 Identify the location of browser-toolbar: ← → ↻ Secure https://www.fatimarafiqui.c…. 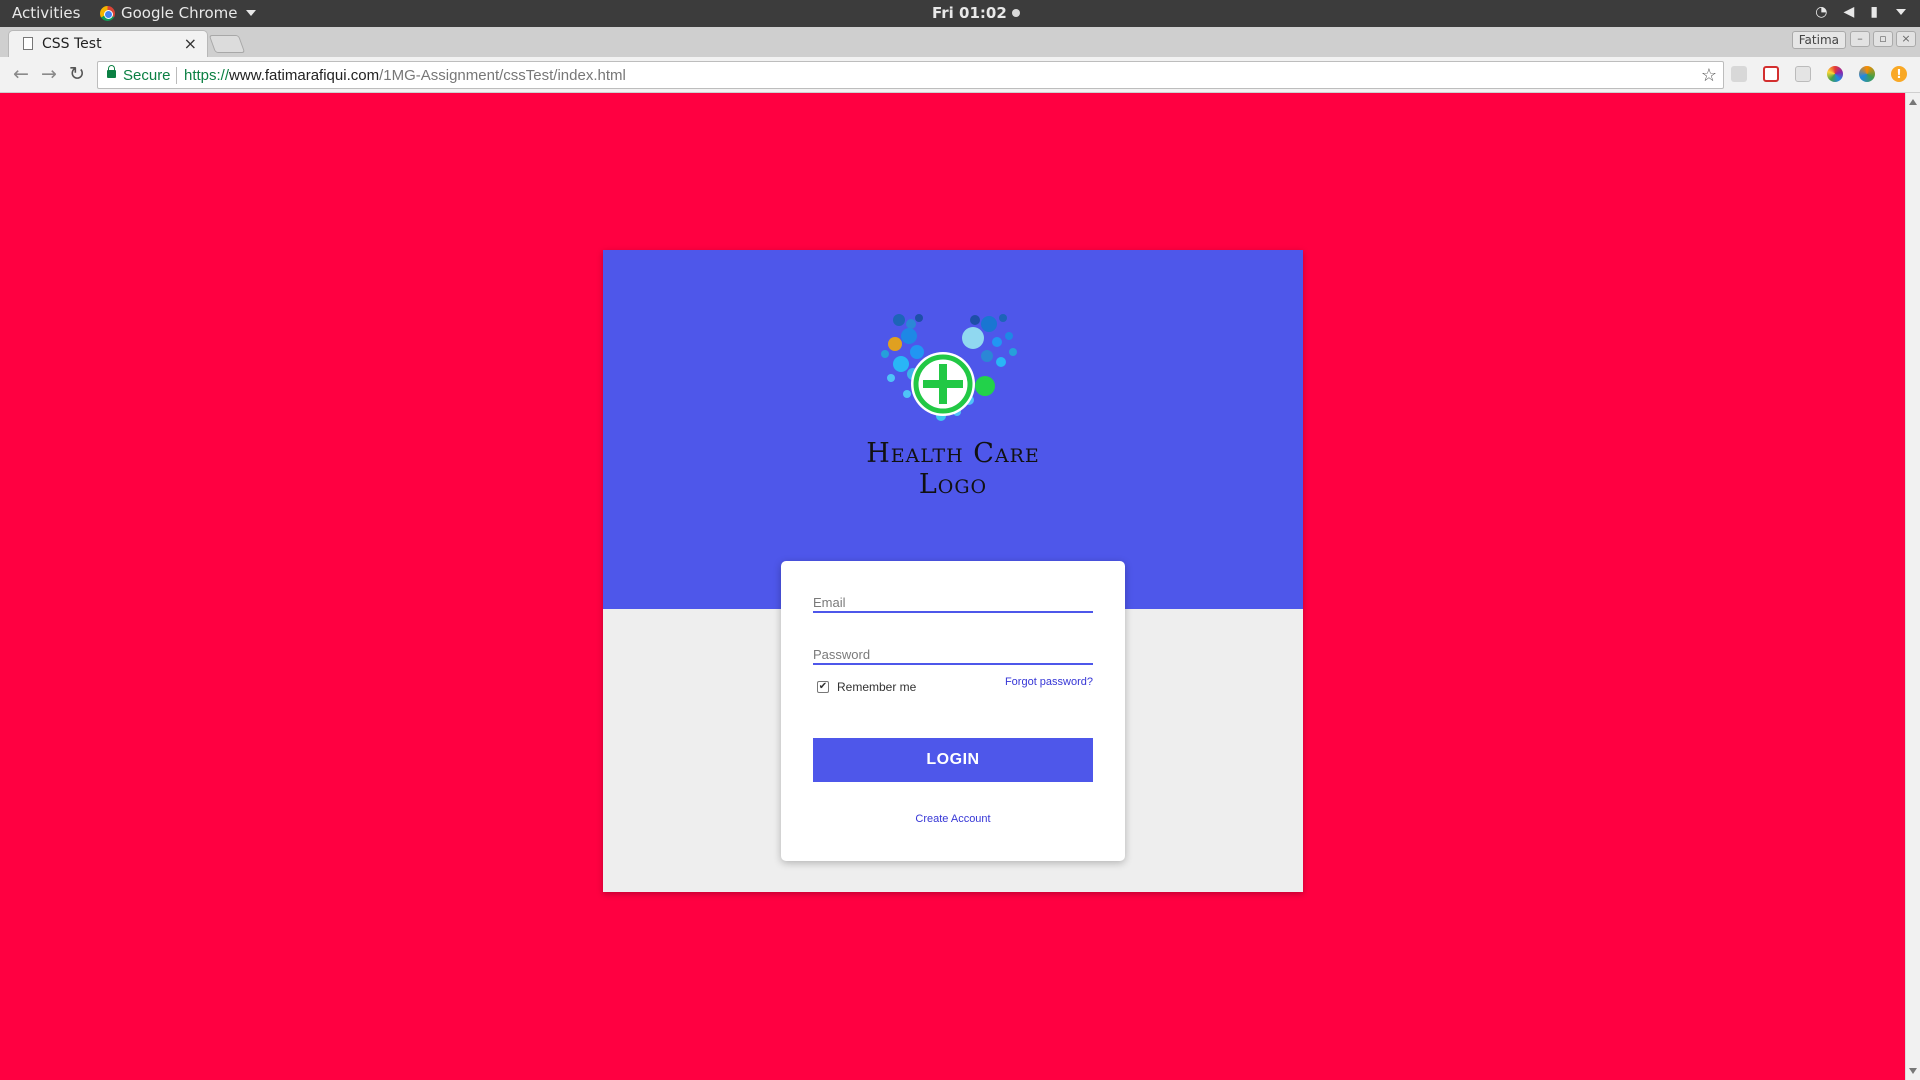
(960, 75).